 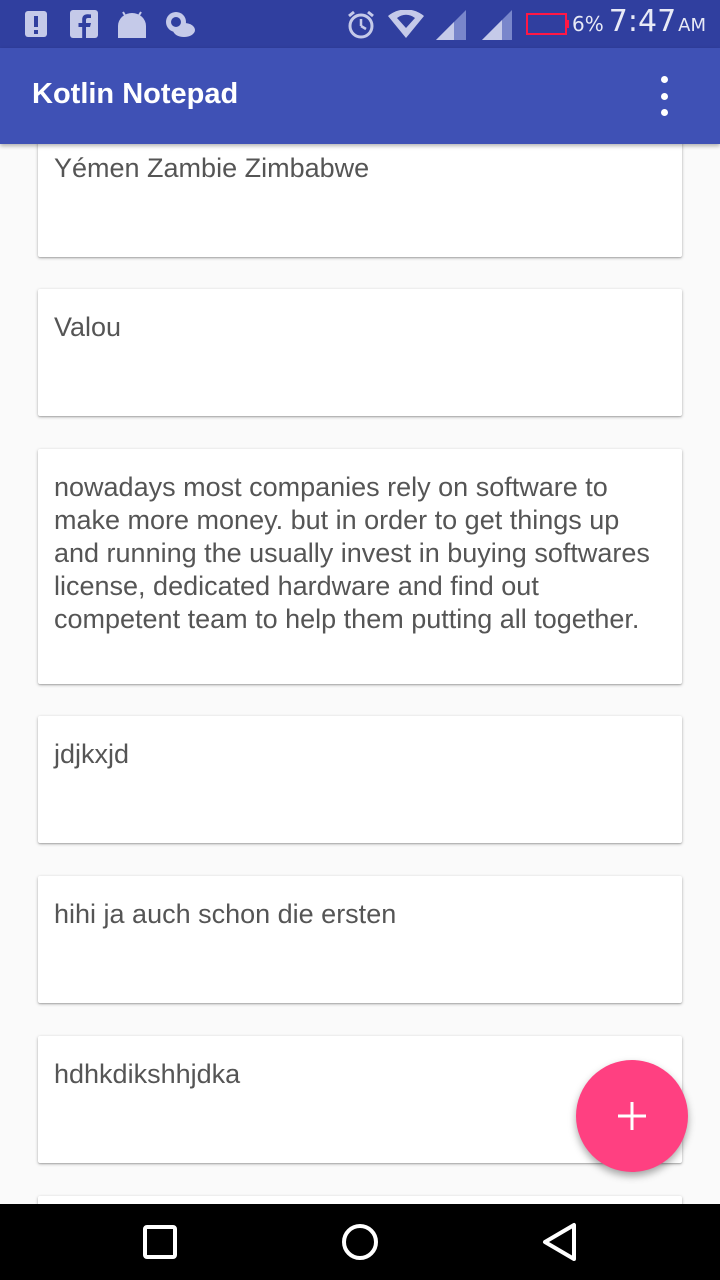 I want to click on status-clock: 7:47 AM, so click(x=657, y=21).